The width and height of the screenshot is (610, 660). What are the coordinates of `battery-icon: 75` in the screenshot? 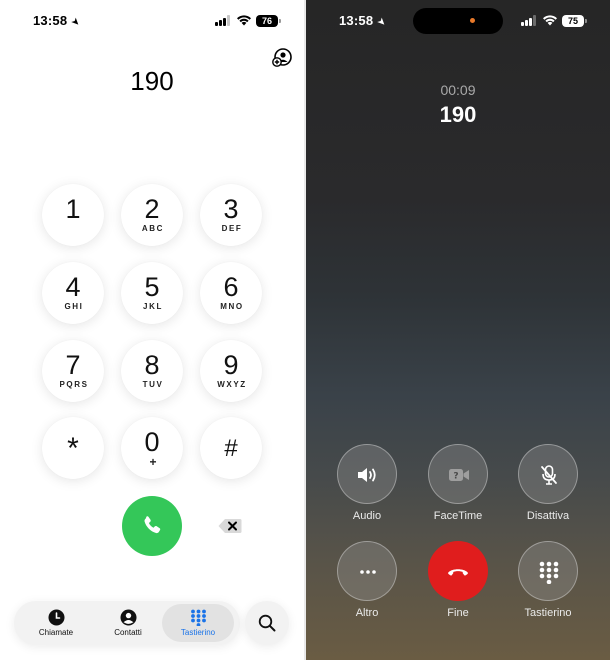 It's located at (573, 21).